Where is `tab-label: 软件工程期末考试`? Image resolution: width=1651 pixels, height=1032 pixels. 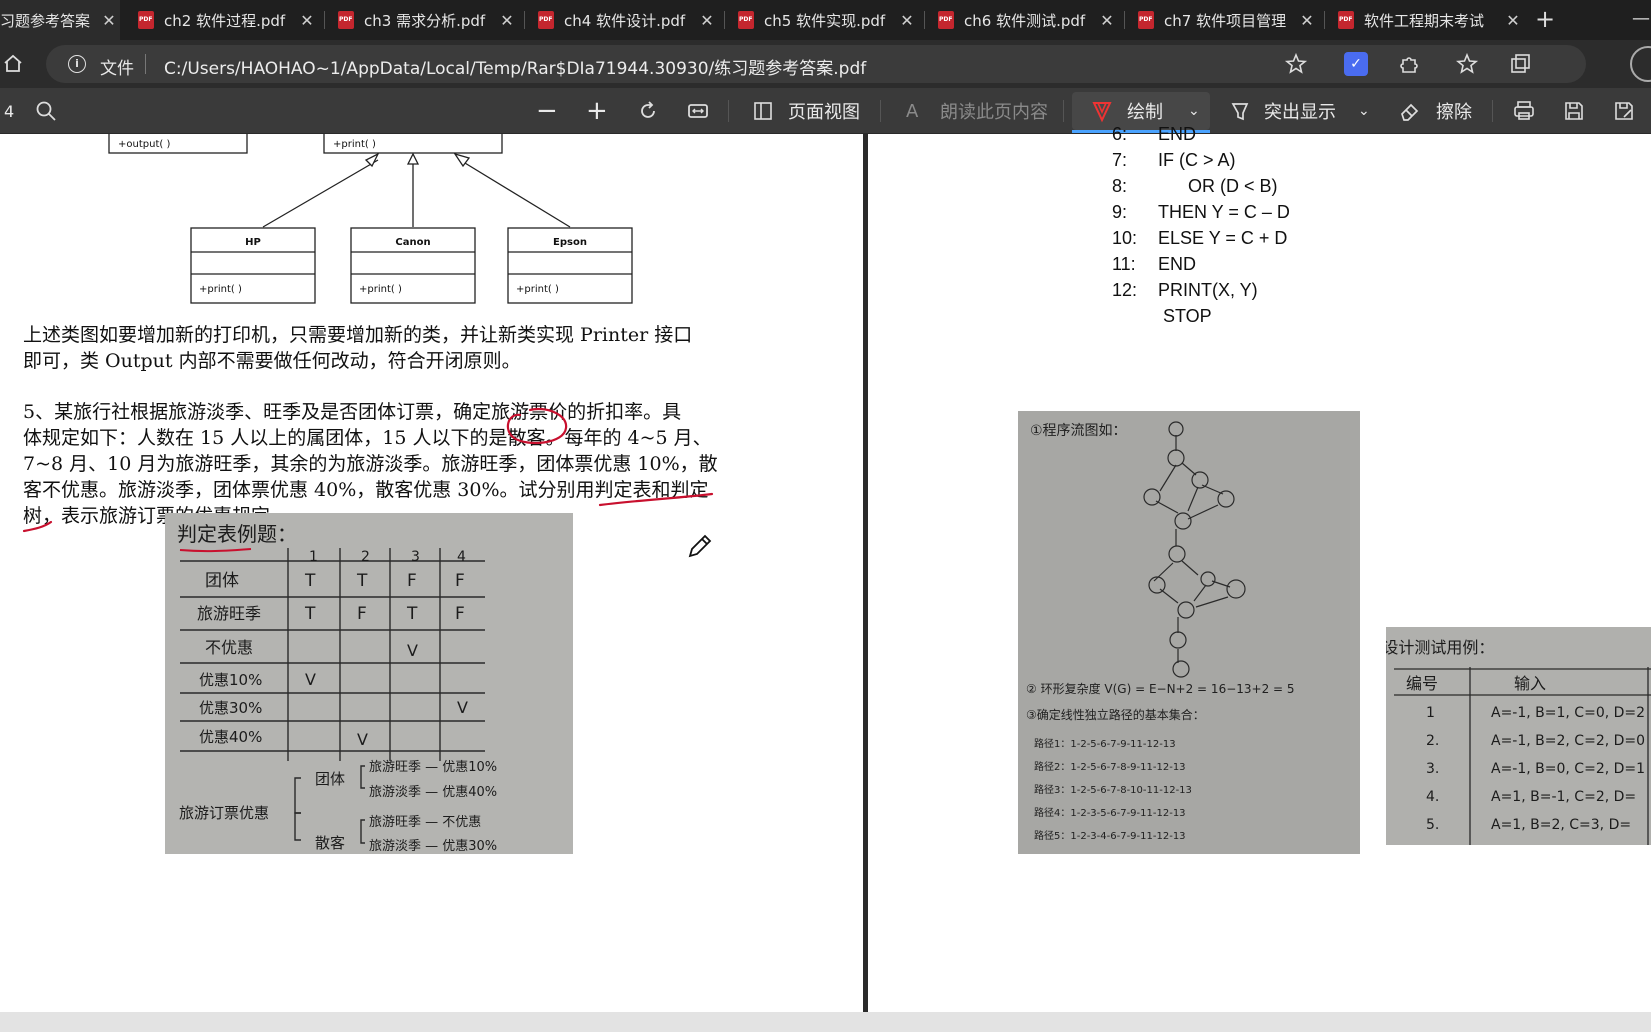
tab-label: 软件工程期末考试 is located at coordinates (1424, 20).